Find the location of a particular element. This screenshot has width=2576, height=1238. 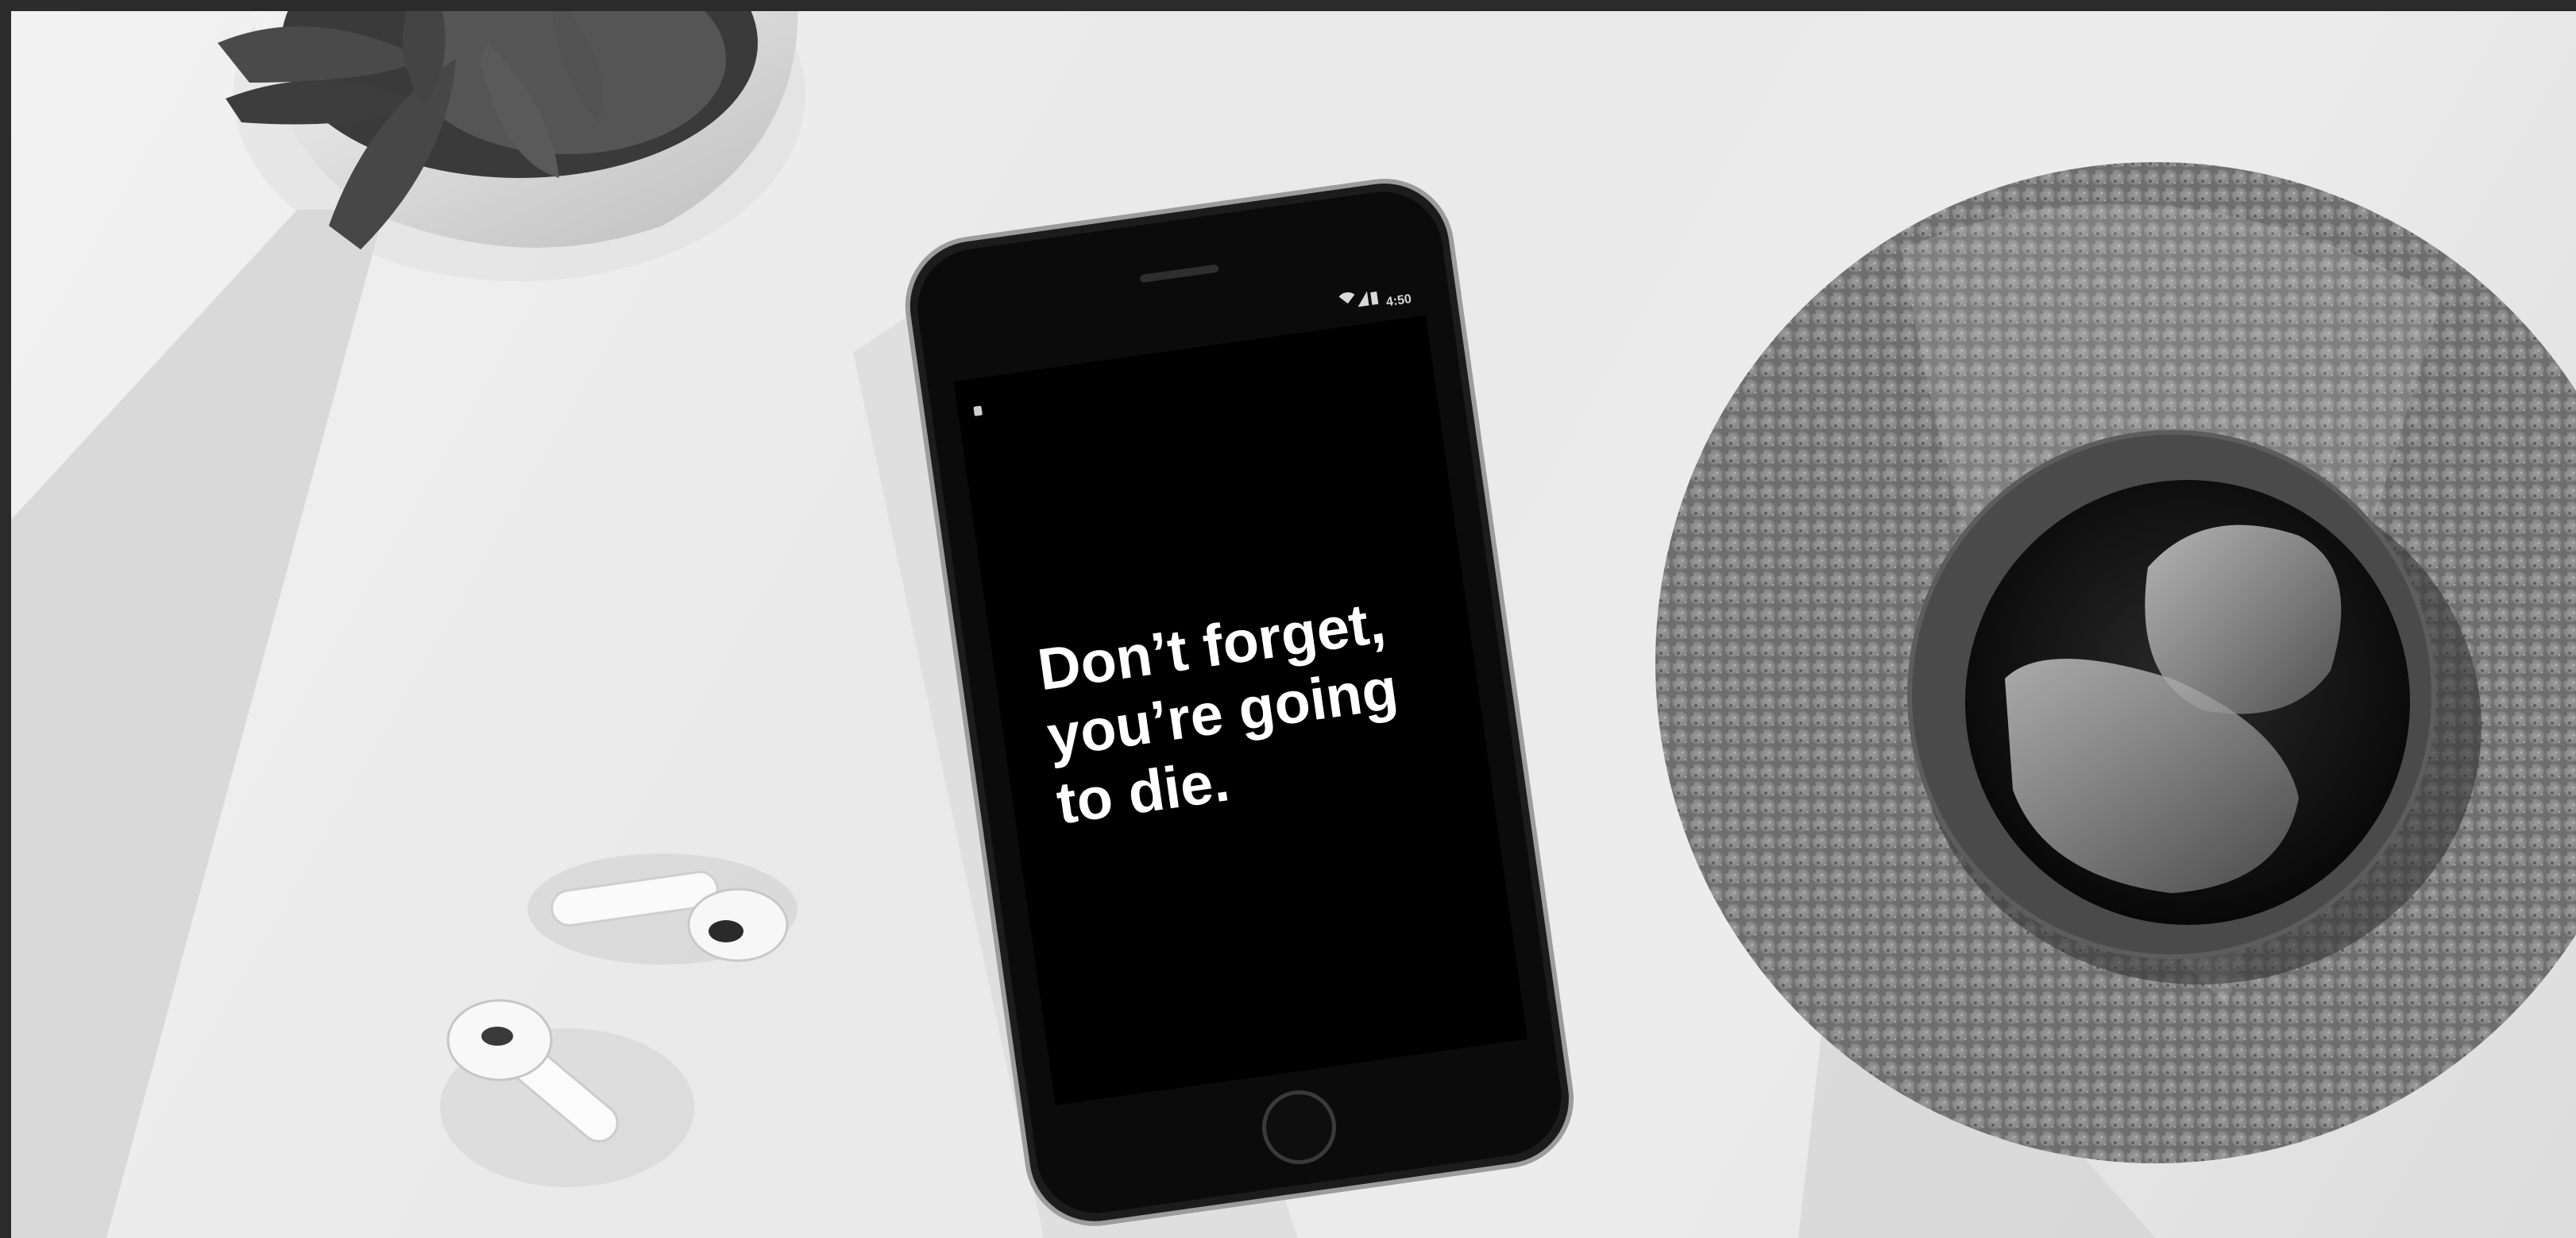

lock-icon is located at coordinates (978, 410).